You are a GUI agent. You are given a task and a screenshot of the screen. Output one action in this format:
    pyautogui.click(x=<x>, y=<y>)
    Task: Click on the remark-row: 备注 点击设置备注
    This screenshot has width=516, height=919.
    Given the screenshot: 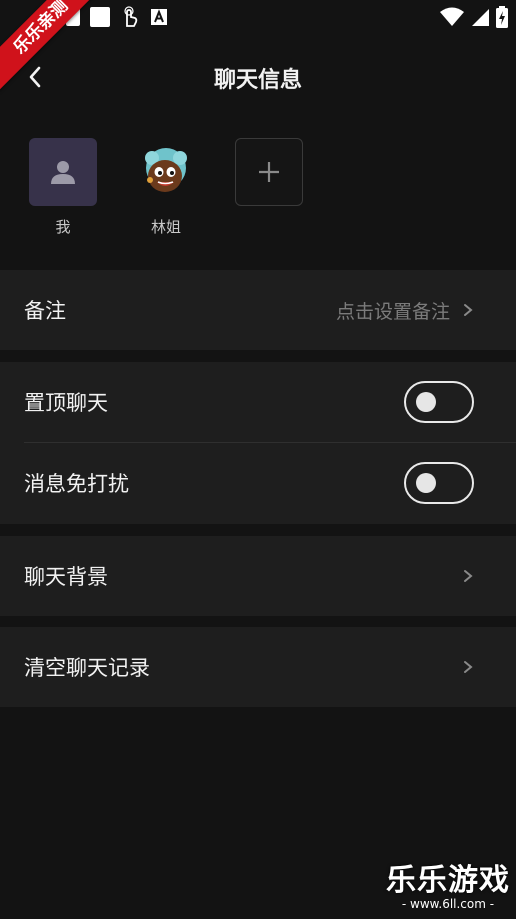 What is the action you would take?
    pyautogui.click(x=258, y=310)
    